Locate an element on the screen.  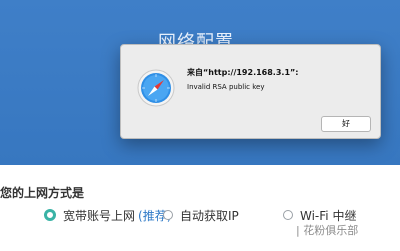
option-broadband-label: 宽带账号上网 is located at coordinates (99, 215).